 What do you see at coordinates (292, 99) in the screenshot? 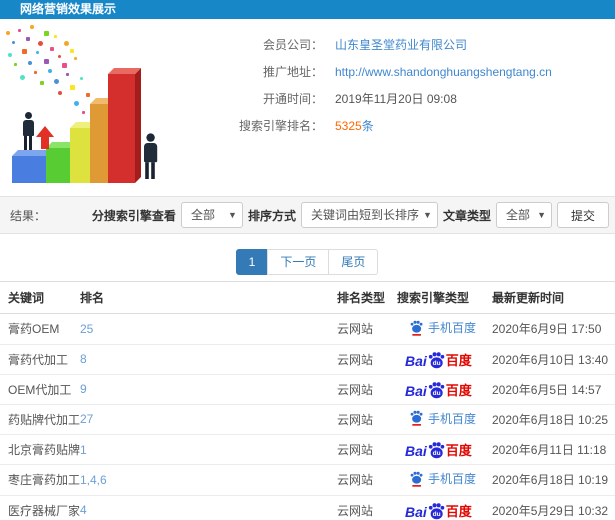
I see `open-time-label: 开通时间：` at bounding box center [292, 99].